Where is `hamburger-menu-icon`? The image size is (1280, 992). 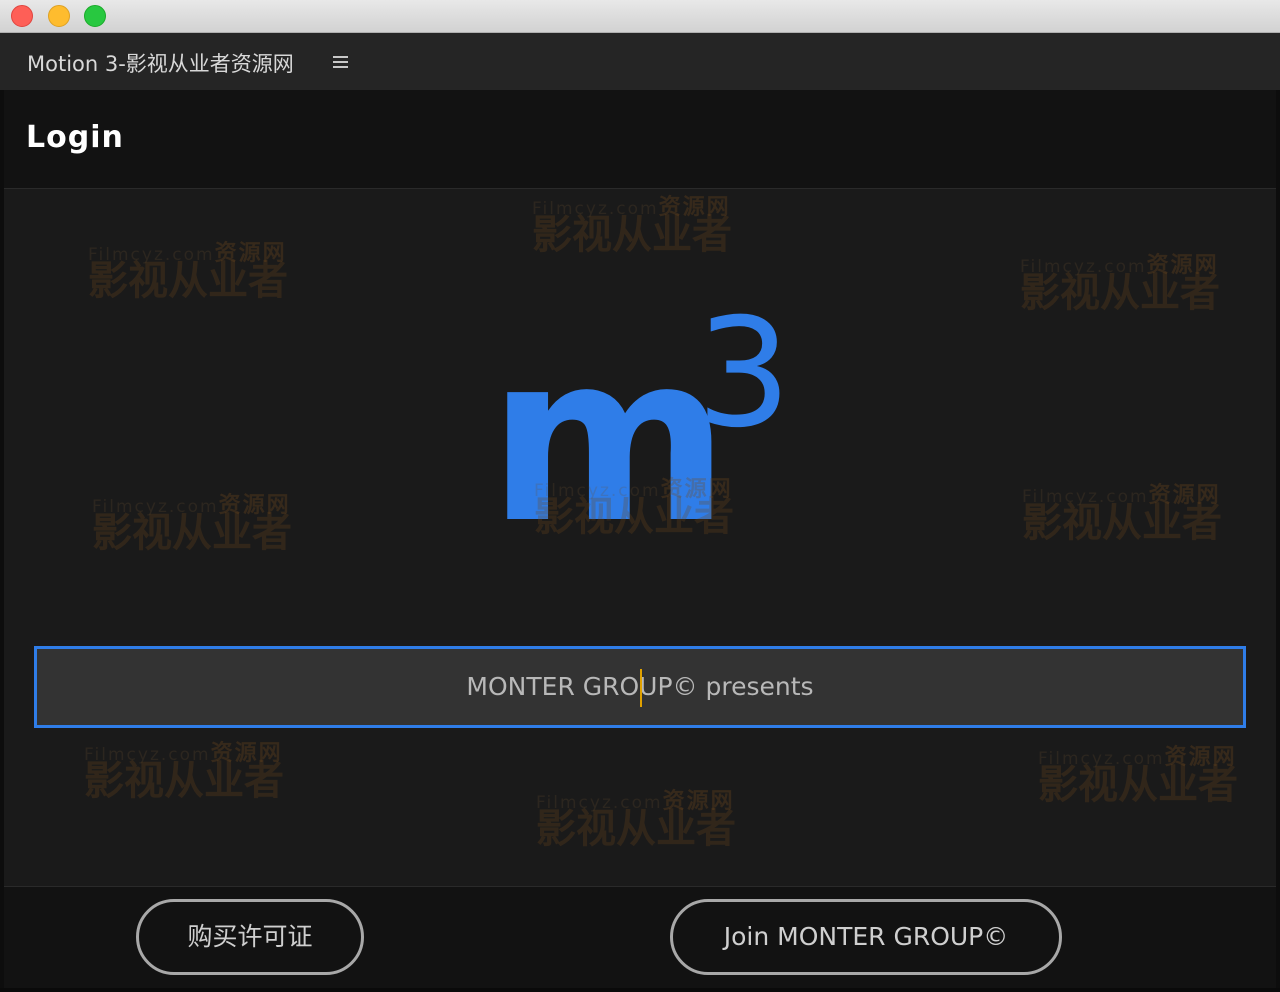
hamburger-menu-icon is located at coordinates (342, 62).